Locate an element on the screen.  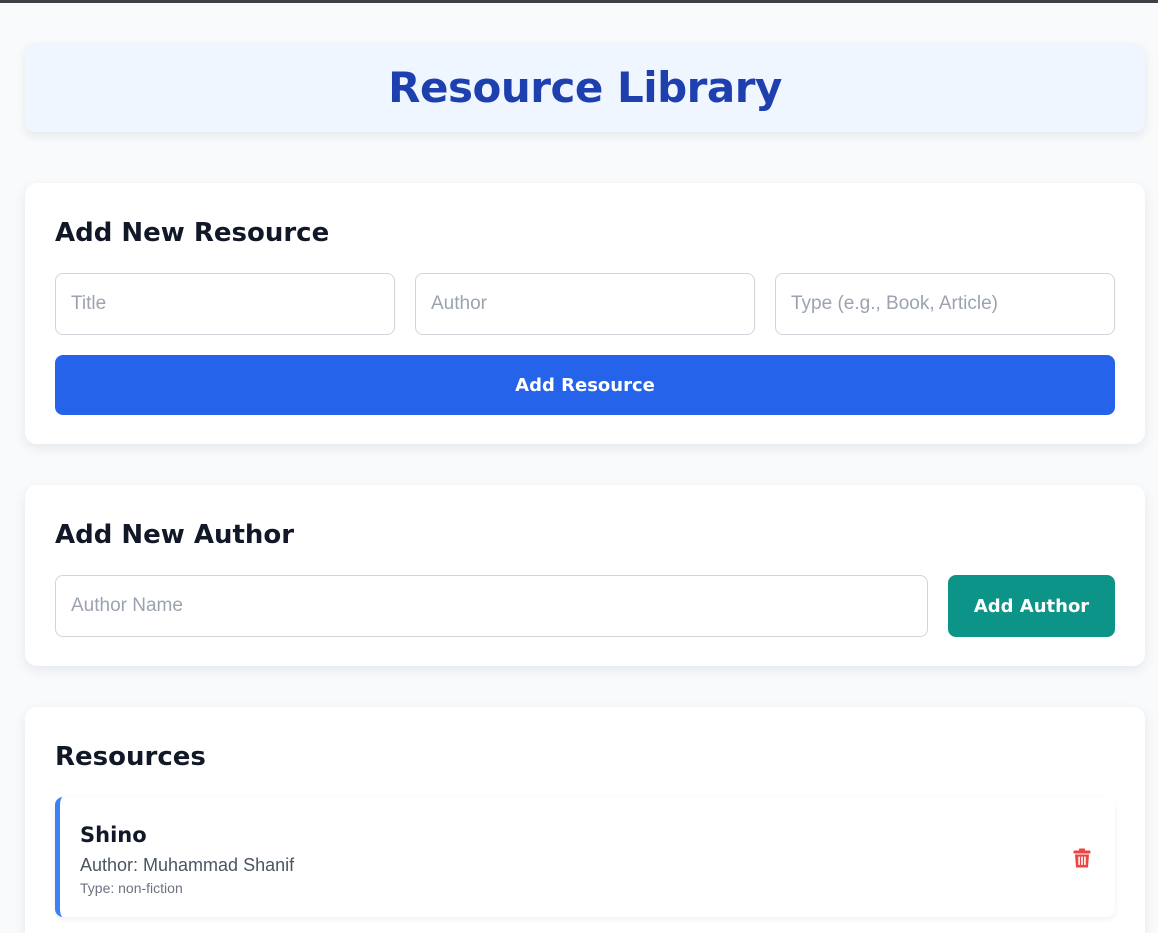
resource-title: Shino is located at coordinates (113, 835).